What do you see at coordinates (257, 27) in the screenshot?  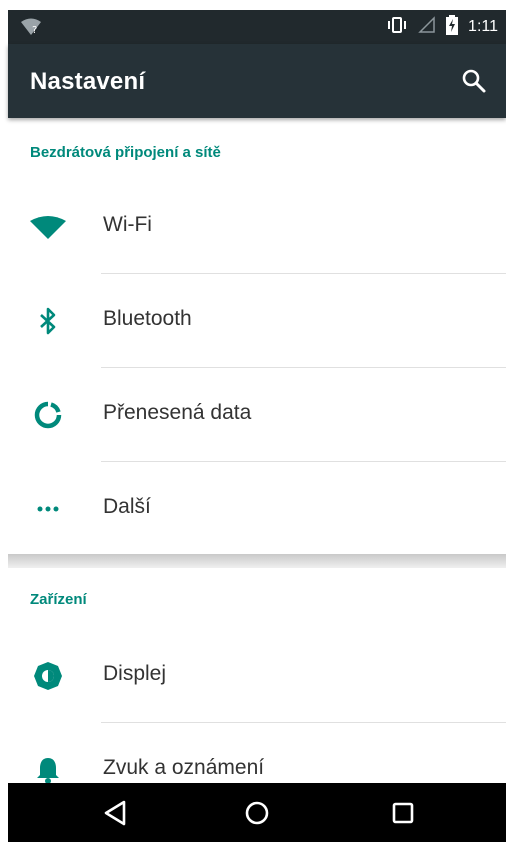 I see `status-bar: ? 1:11` at bounding box center [257, 27].